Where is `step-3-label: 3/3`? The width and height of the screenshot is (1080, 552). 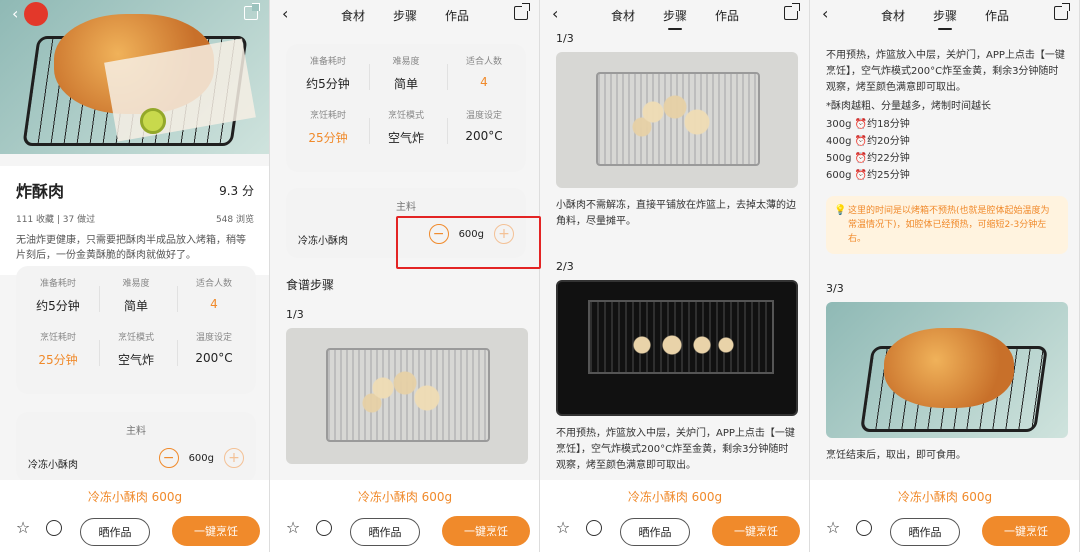
step-3-label: 3/3 is located at coordinates (835, 288).